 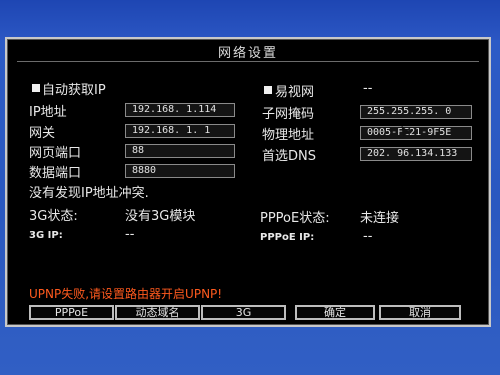 What do you see at coordinates (71, 312) in the screenshot?
I see `pppoe-button: PPPoE` at bounding box center [71, 312].